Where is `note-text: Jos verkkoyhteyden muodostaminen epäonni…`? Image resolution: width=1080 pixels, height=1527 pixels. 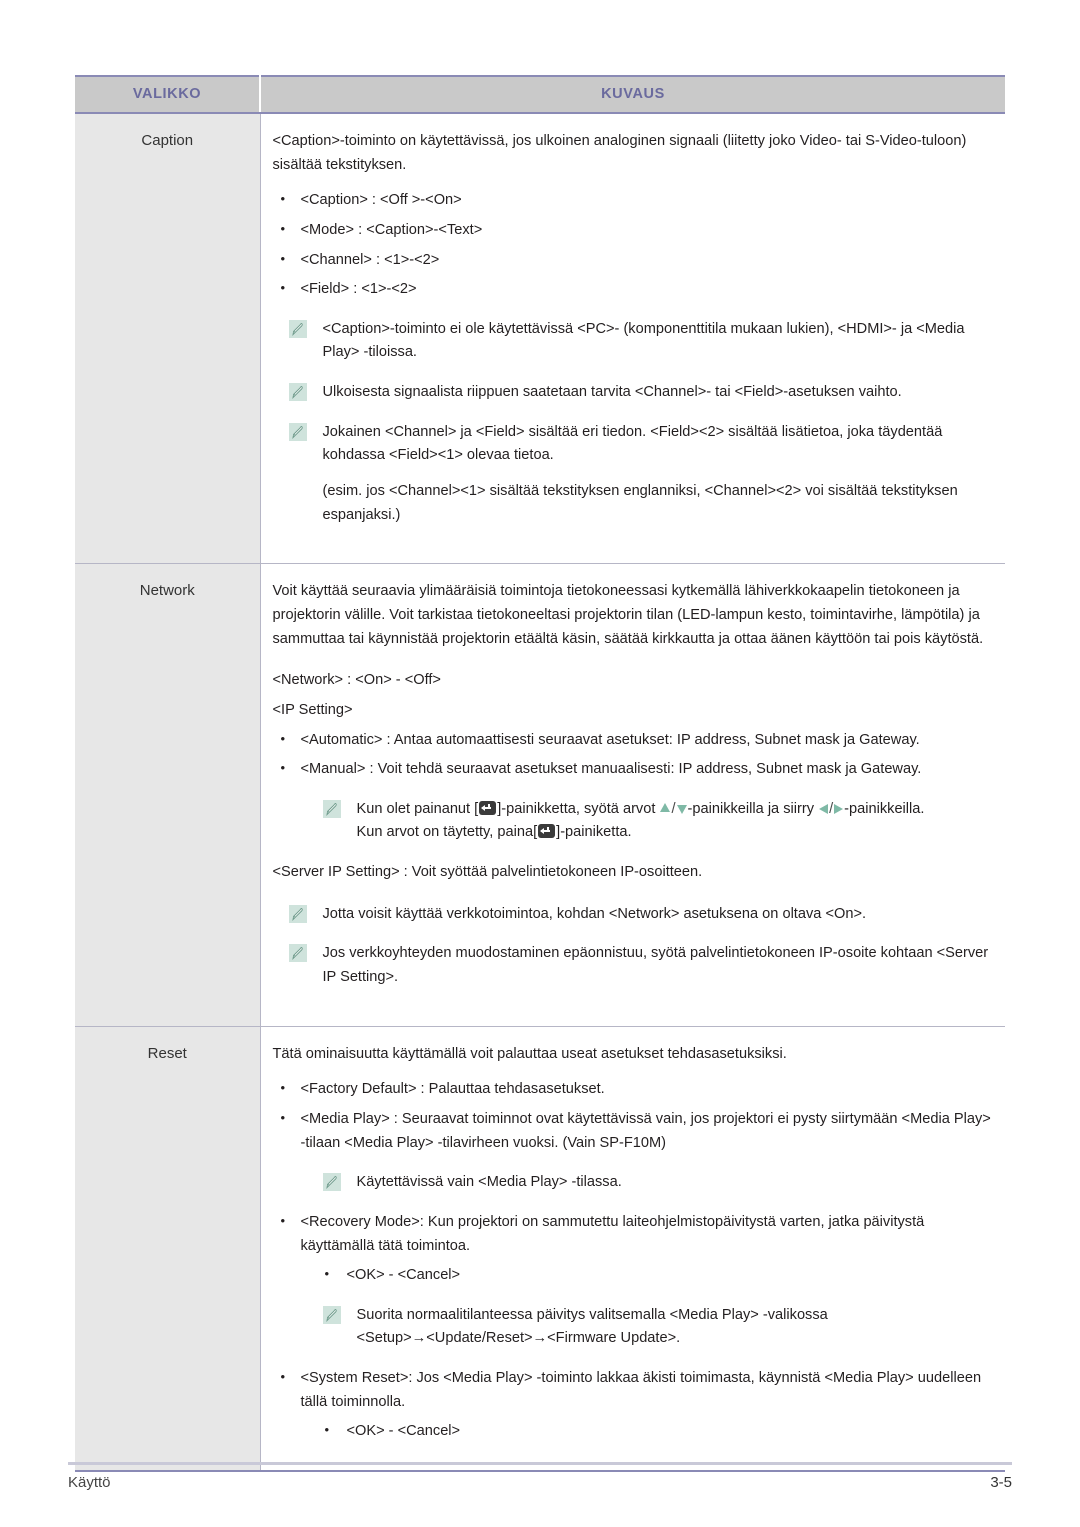 note-text: Jos verkkoyhteyden muodostaminen epäonni… is located at coordinates (655, 965).